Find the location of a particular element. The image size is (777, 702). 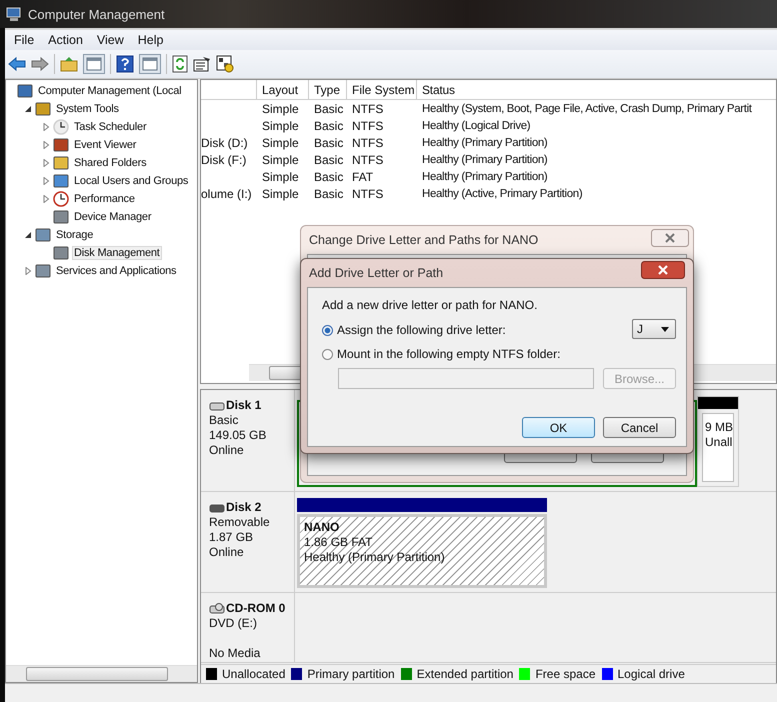

column-header: Layout is located at coordinates (283, 89).